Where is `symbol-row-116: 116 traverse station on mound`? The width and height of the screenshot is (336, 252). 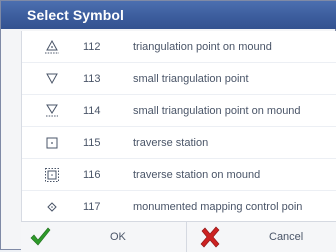 symbol-row-116: 116 traverse station on mound is located at coordinates (179, 175).